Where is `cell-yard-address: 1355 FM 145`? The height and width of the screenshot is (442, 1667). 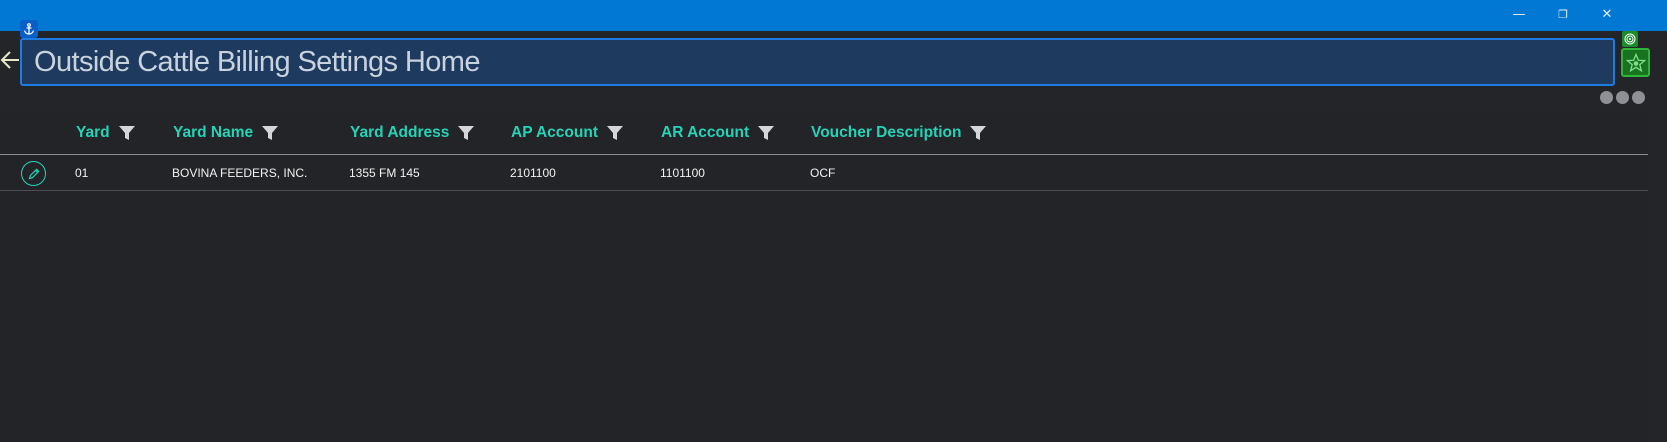 cell-yard-address: 1355 FM 145 is located at coordinates (384, 173).